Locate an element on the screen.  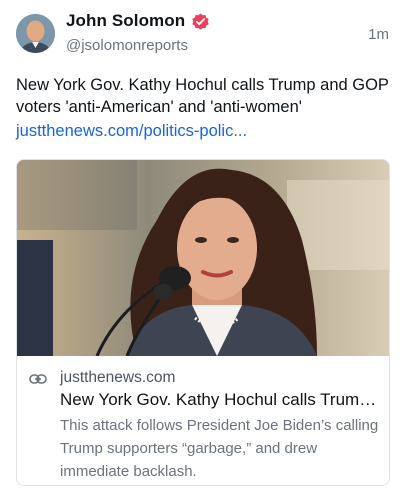
post-time: 1m is located at coordinates (378, 34).